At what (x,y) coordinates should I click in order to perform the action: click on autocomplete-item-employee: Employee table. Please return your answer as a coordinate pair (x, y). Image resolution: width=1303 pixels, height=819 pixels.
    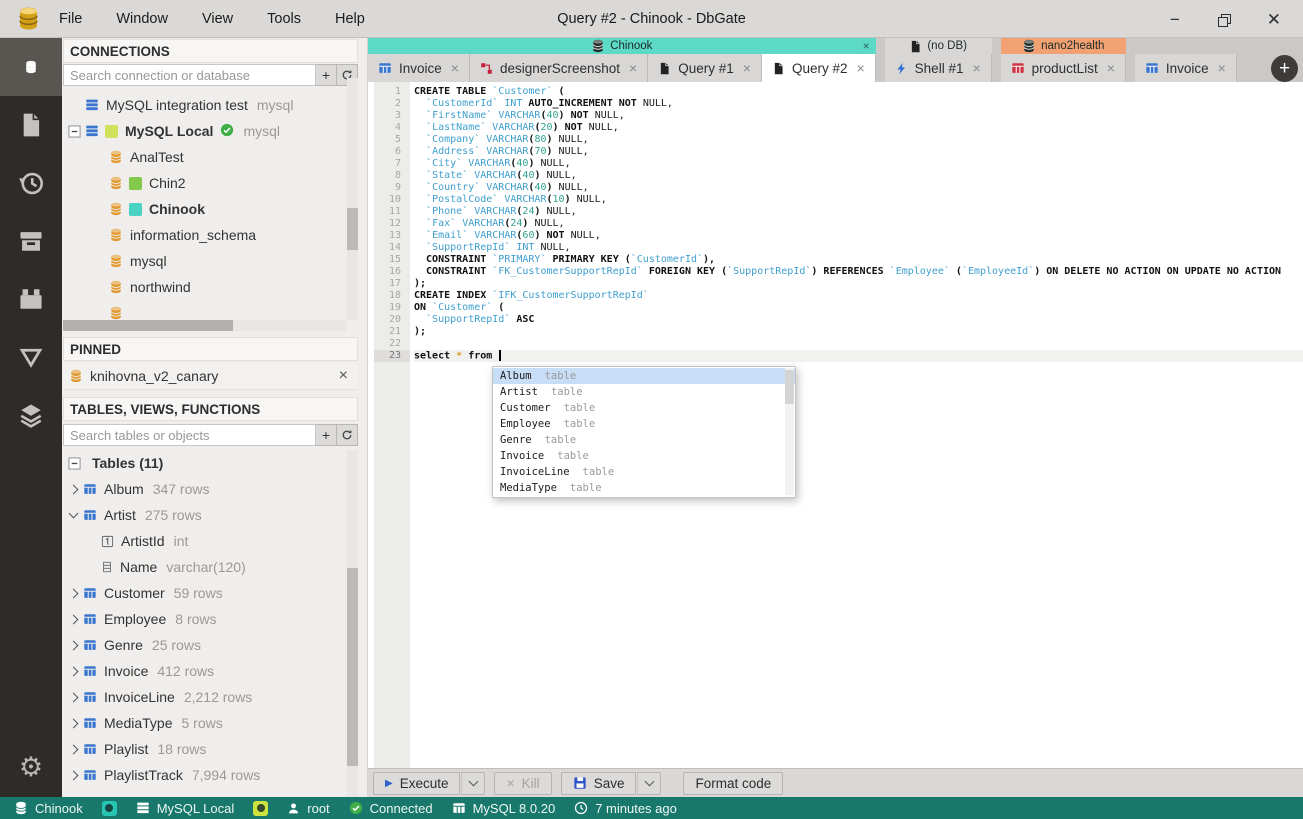
    Looking at the image, I should click on (644, 424).